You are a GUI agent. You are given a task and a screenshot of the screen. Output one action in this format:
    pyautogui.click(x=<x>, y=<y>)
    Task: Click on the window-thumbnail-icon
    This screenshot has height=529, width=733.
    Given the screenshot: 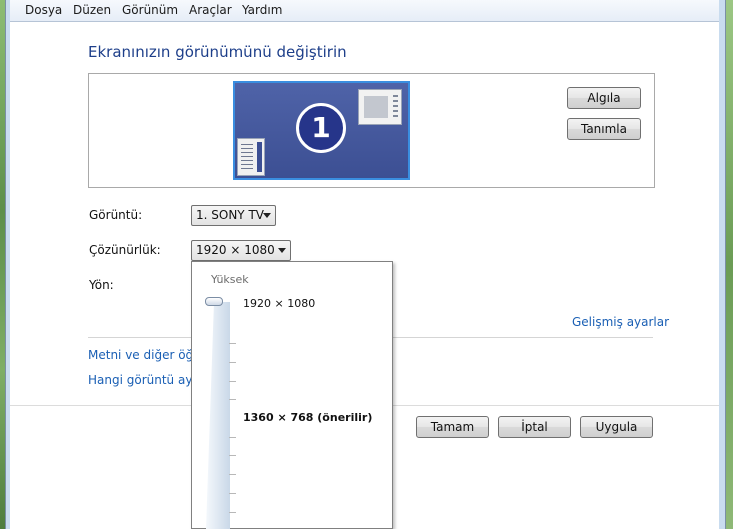 What is the action you would take?
    pyautogui.click(x=380, y=107)
    